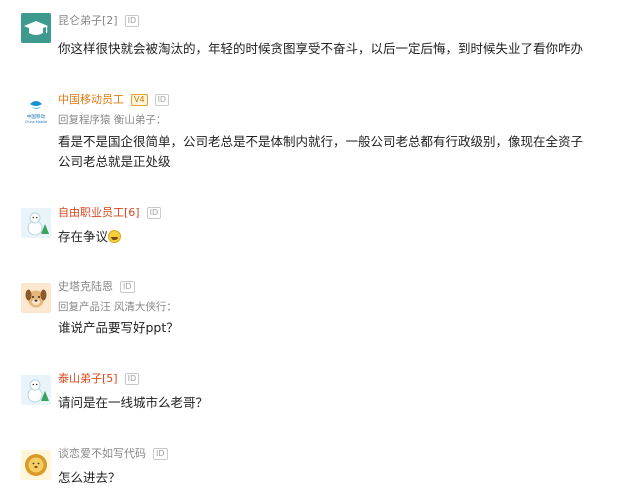 The height and width of the screenshot is (494, 640). I want to click on username: 昆仑弟子[2], so click(88, 21).